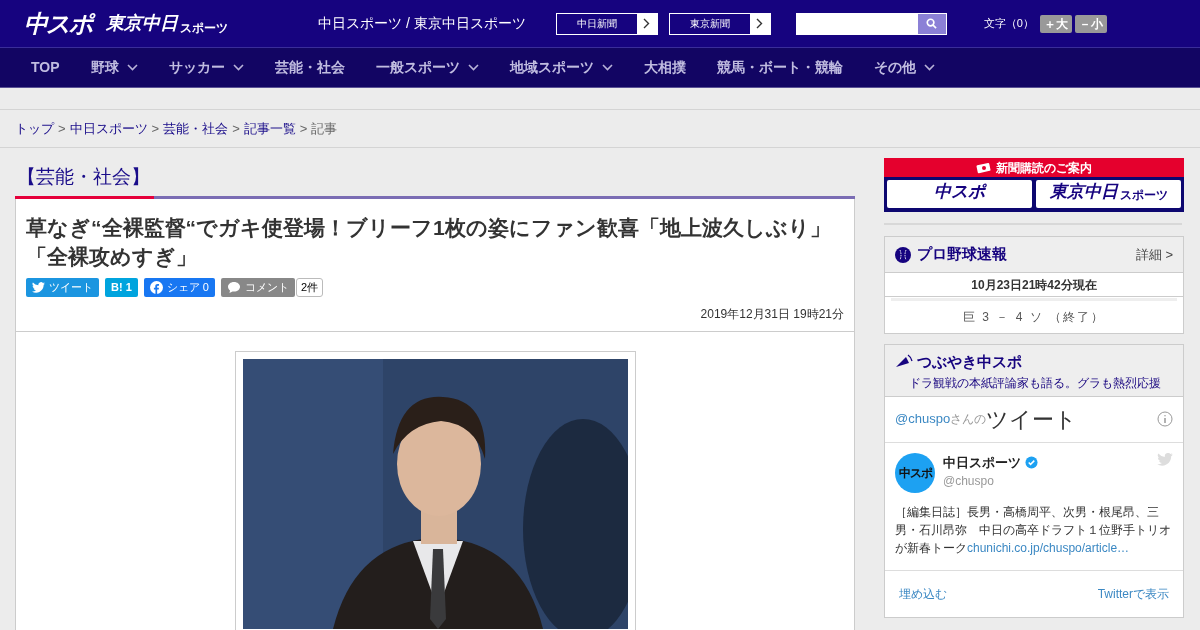 Image resolution: width=1200 pixels, height=630 pixels. What do you see at coordinates (269, 128) in the screenshot?
I see `breadcrumb-link: 記事一覧` at bounding box center [269, 128].